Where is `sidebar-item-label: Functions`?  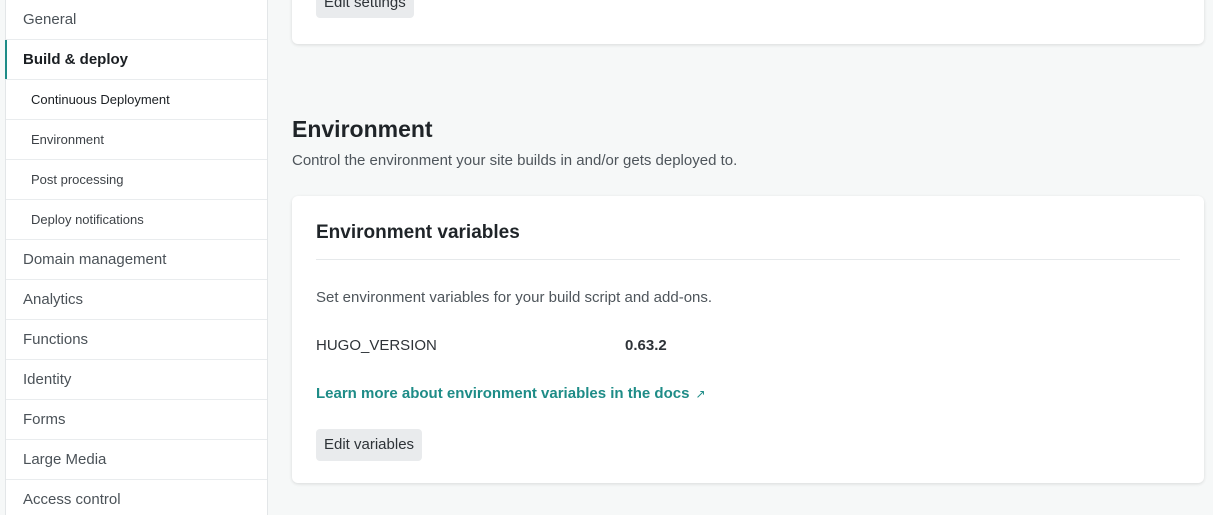
sidebar-item-label: Functions is located at coordinates (56, 339).